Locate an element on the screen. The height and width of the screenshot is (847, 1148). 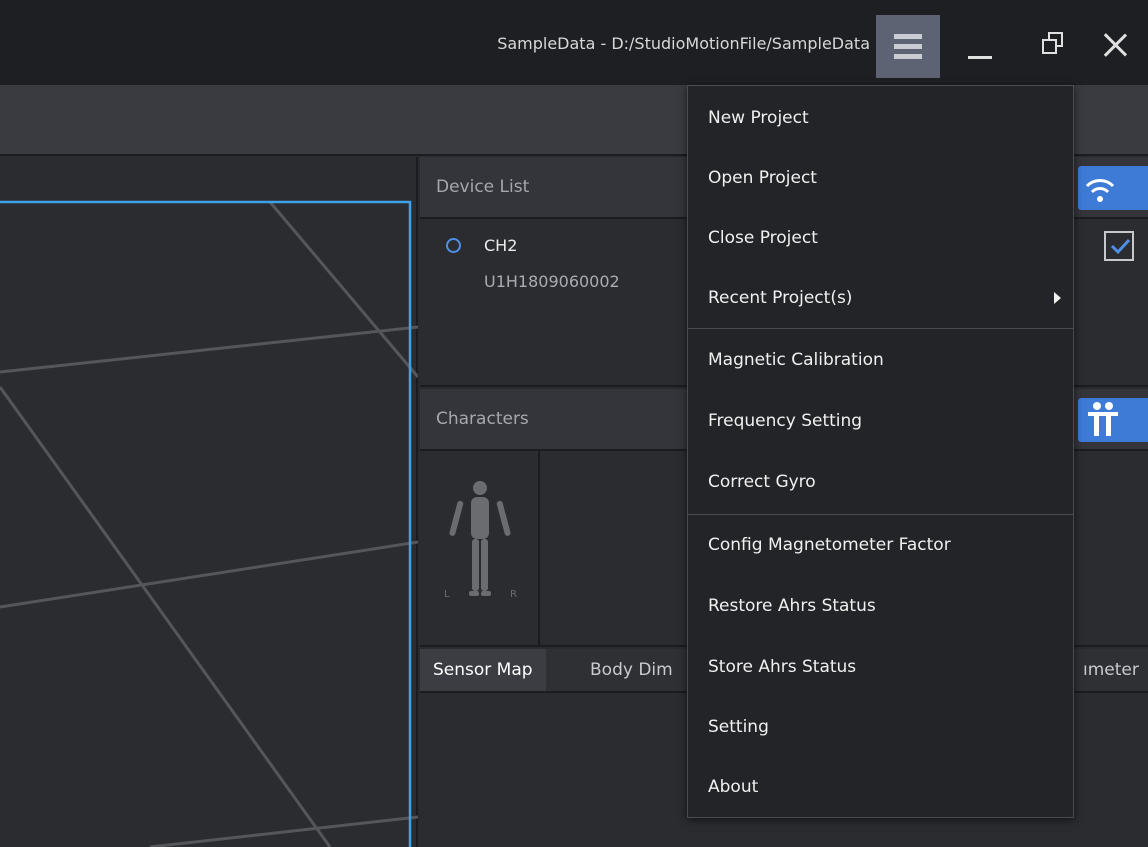
menu-item-store-ahrs-status: Store Ahrs Status is located at coordinates (880, 667).